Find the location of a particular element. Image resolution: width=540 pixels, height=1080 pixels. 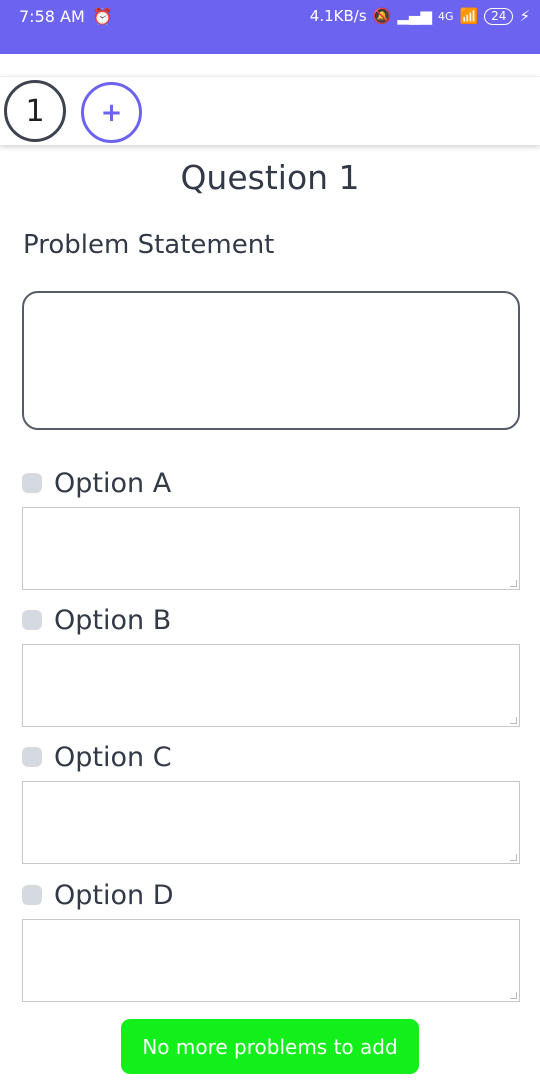

charging-icon: ⚡ is located at coordinates (524, 16).